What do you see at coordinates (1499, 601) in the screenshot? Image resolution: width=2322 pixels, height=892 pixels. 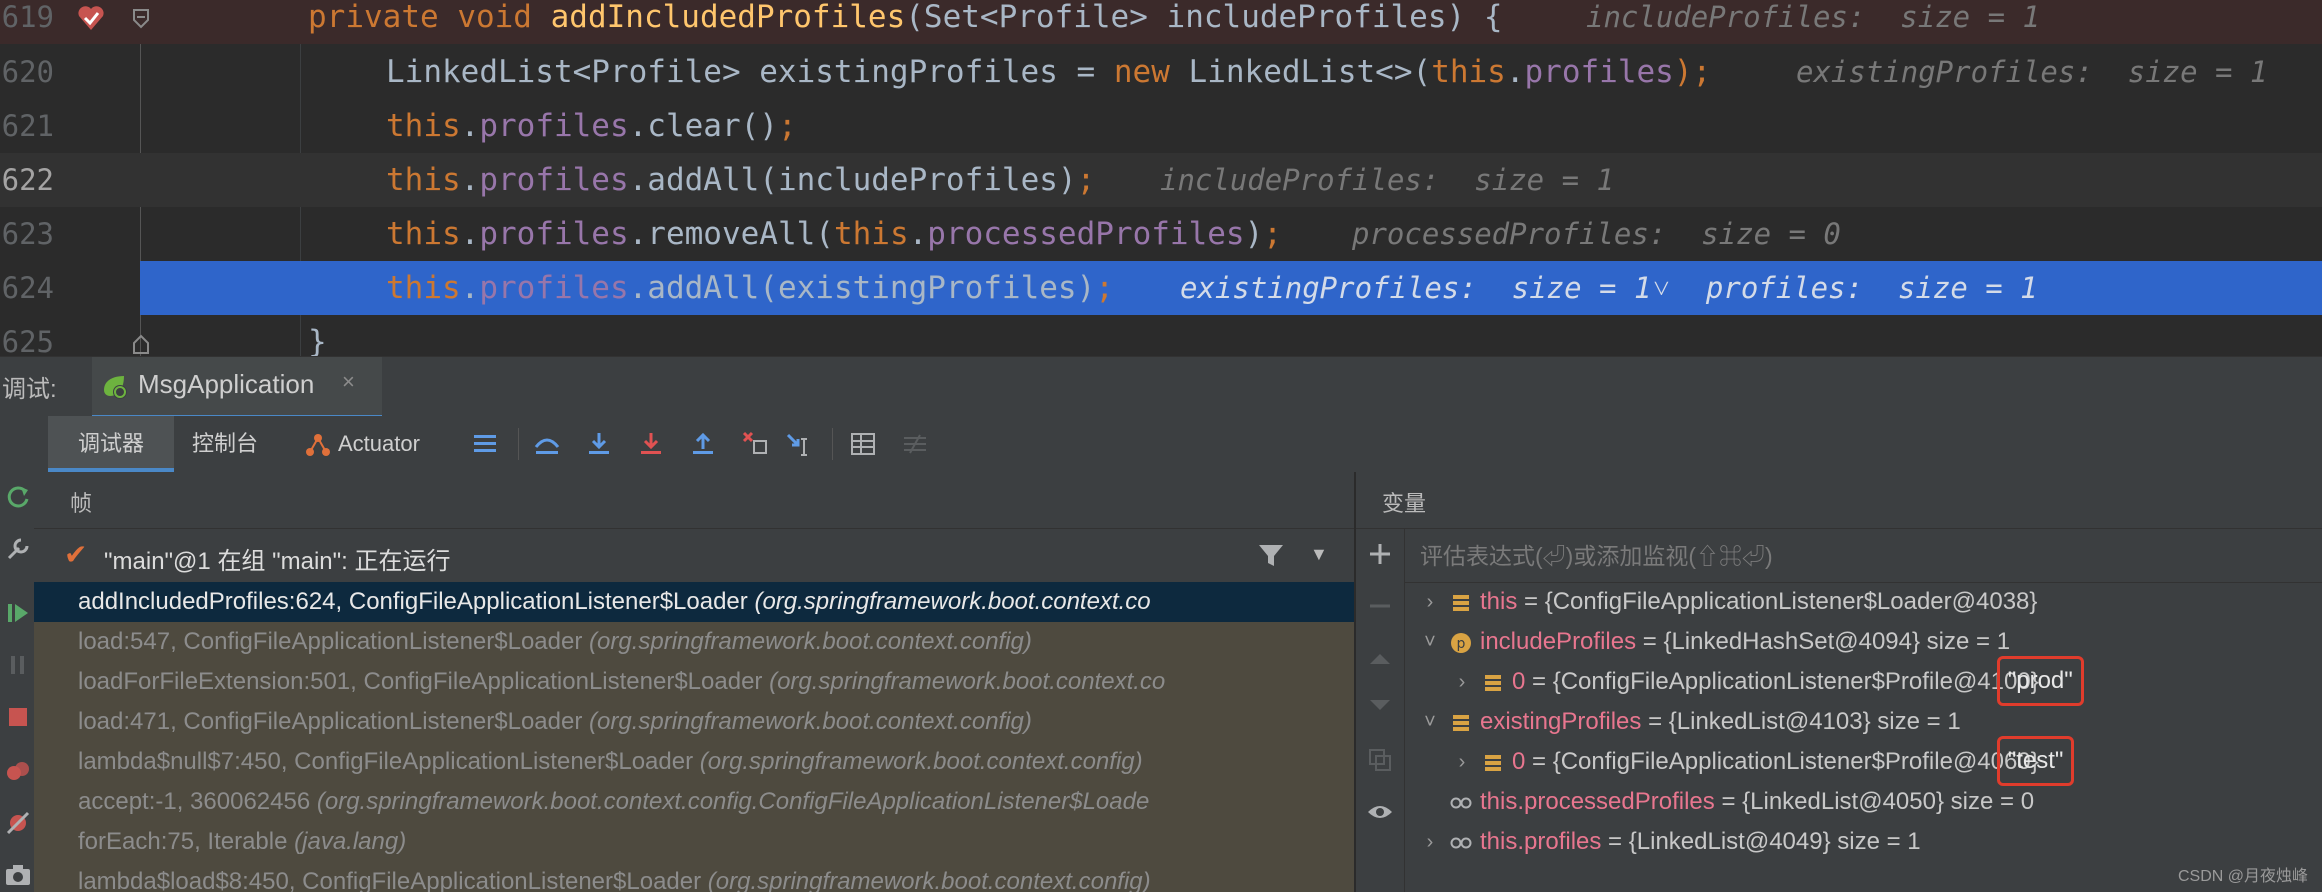 I see `variable-name: this` at bounding box center [1499, 601].